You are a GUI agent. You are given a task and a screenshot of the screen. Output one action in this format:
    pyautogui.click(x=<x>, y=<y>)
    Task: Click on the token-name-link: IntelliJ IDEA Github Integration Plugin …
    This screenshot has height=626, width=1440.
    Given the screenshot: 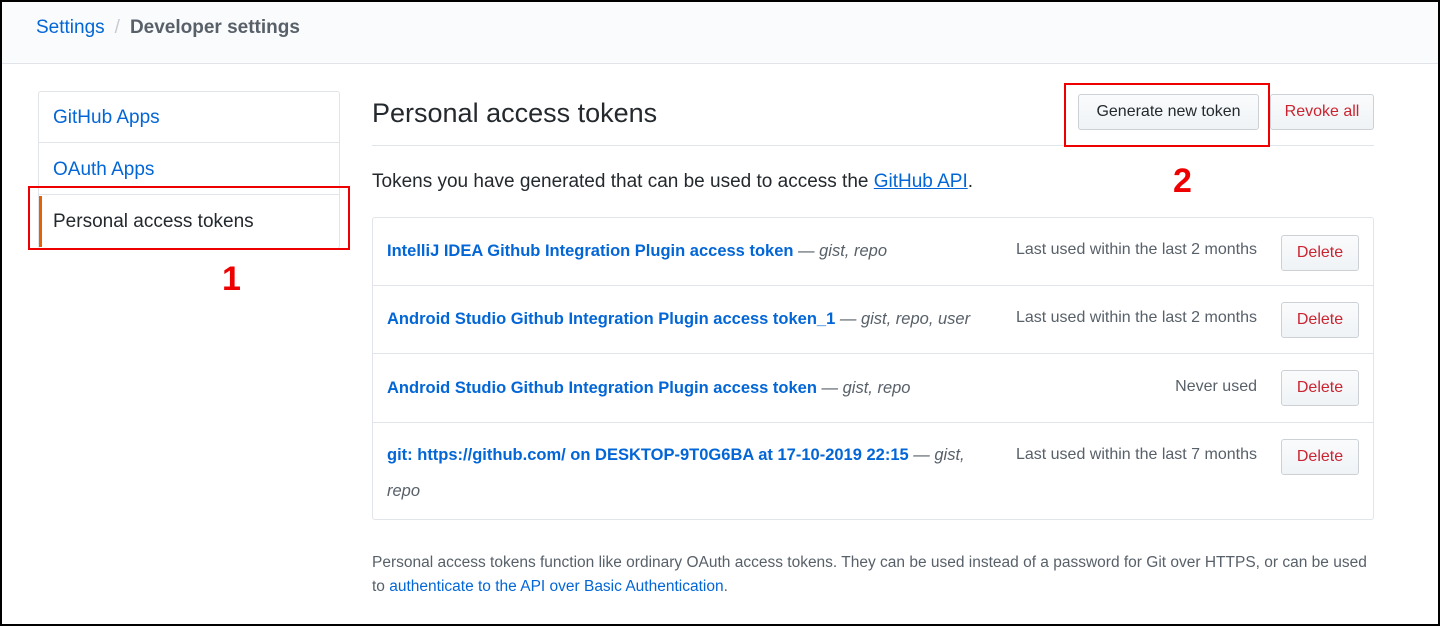 What is the action you would take?
    pyautogui.click(x=590, y=251)
    